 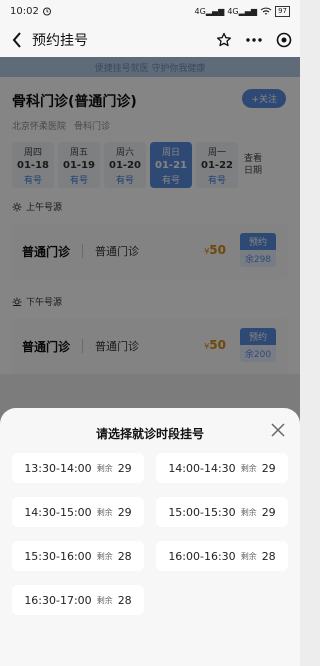 What do you see at coordinates (78, 468) in the screenshot?
I see `time-slot: 13:30-14:00 剩余 29` at bounding box center [78, 468].